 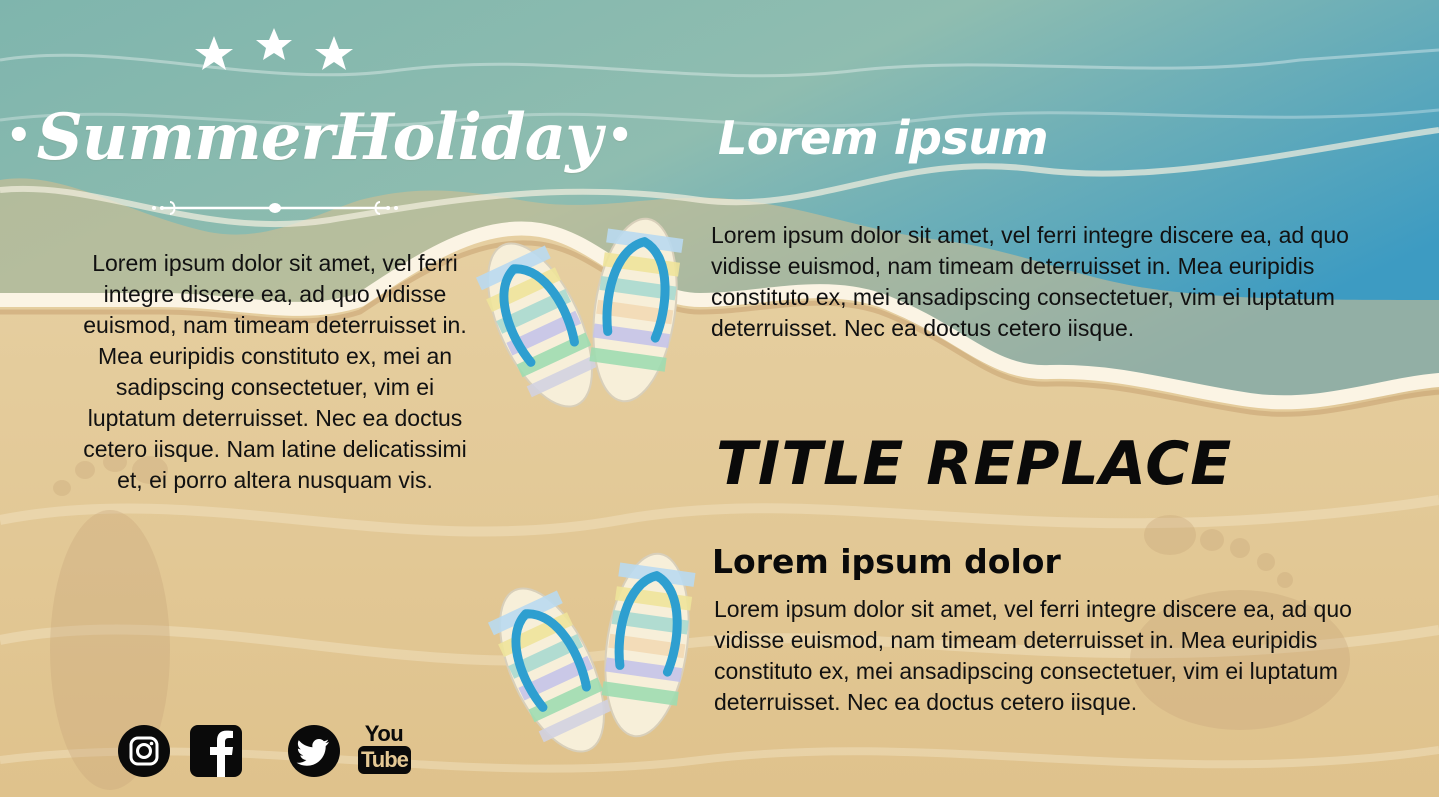 What do you see at coordinates (974, 464) in the screenshot?
I see `title-replace-heading: TITLE REPLACE` at bounding box center [974, 464].